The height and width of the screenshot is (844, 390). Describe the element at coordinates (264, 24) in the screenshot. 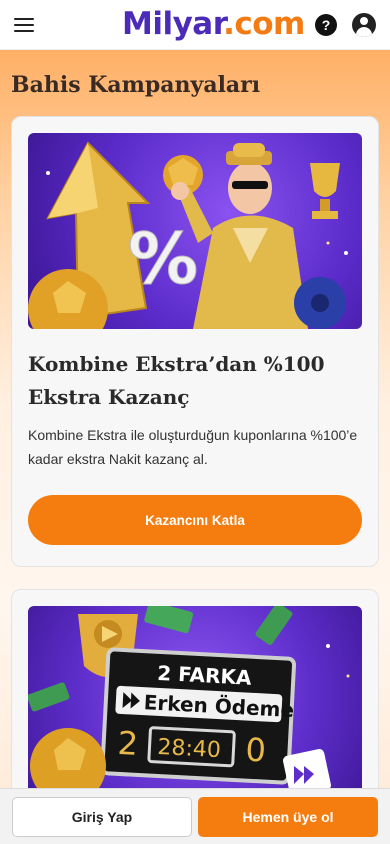

I see `logo-text-domain: .com` at that location.